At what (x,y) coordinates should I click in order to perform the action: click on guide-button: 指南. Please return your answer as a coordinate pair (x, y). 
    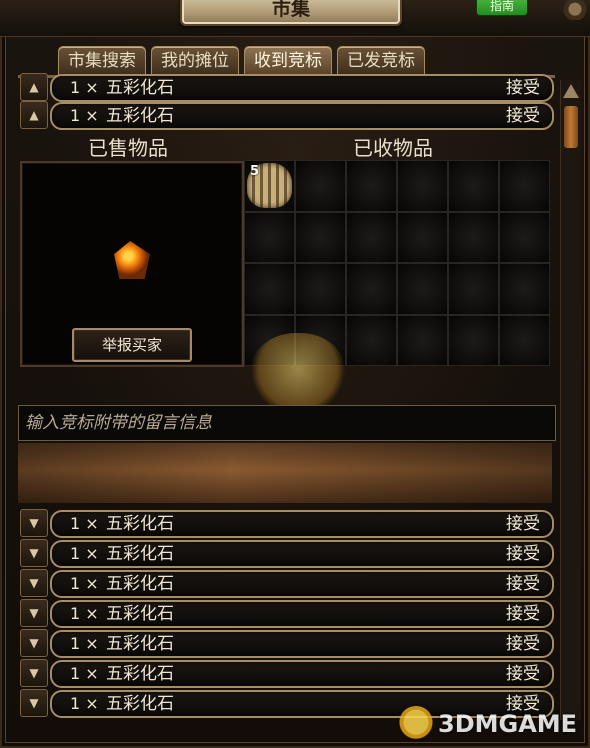
    Looking at the image, I should click on (502, 8).